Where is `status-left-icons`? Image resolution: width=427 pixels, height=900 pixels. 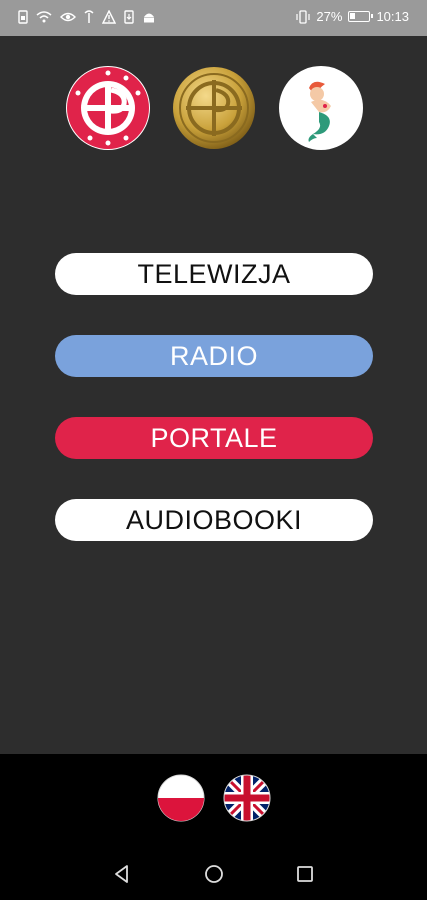
status-left-icons is located at coordinates (87, 17).